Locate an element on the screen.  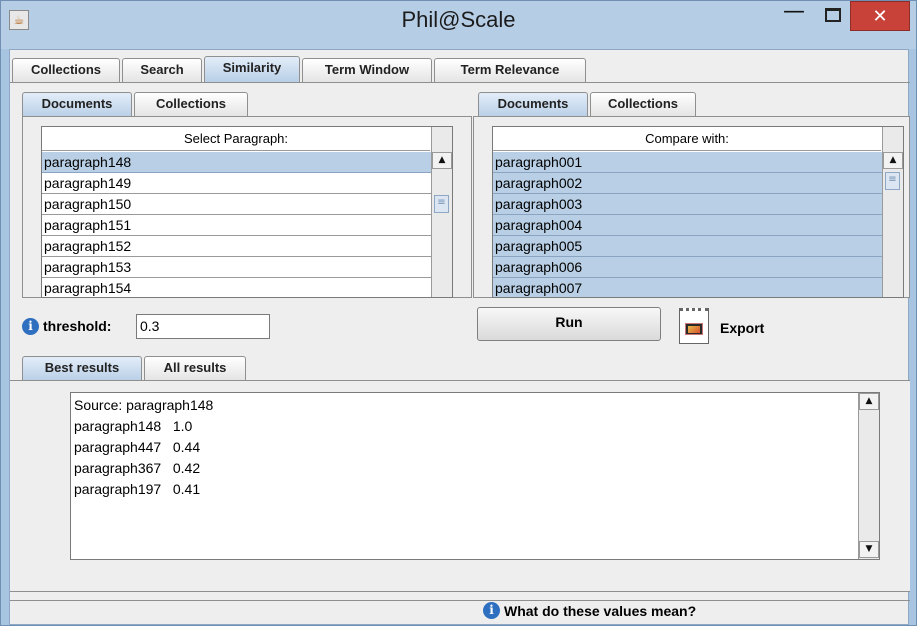
right-tab-documents: Documents is located at coordinates (533, 104).